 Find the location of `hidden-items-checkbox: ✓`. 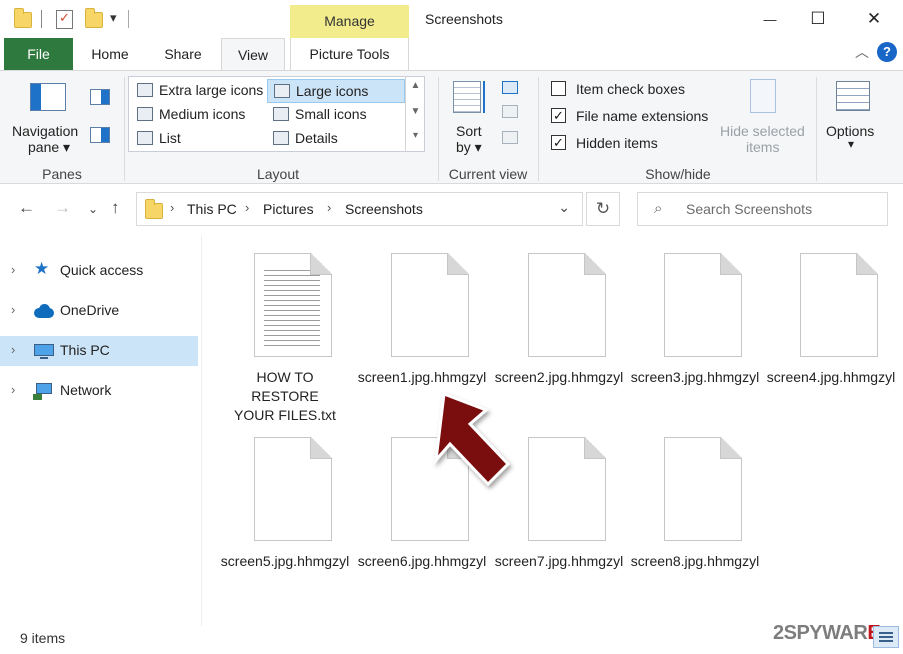

hidden-items-checkbox: ✓ is located at coordinates (558, 142).